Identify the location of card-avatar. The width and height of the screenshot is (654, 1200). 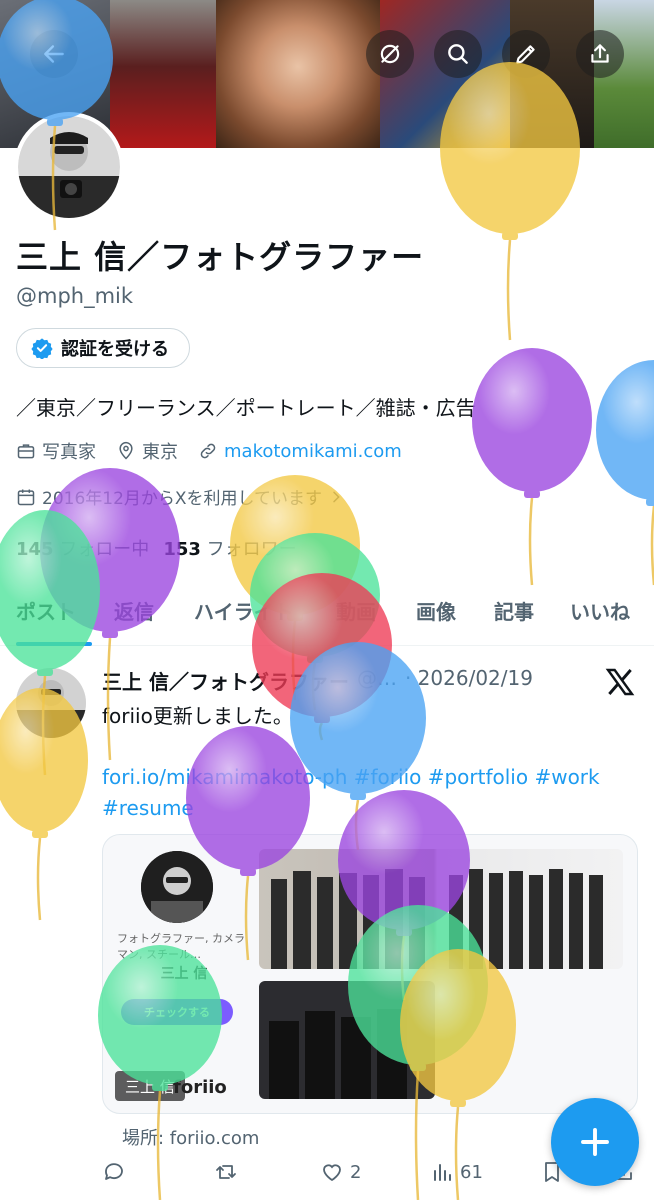
(177, 887).